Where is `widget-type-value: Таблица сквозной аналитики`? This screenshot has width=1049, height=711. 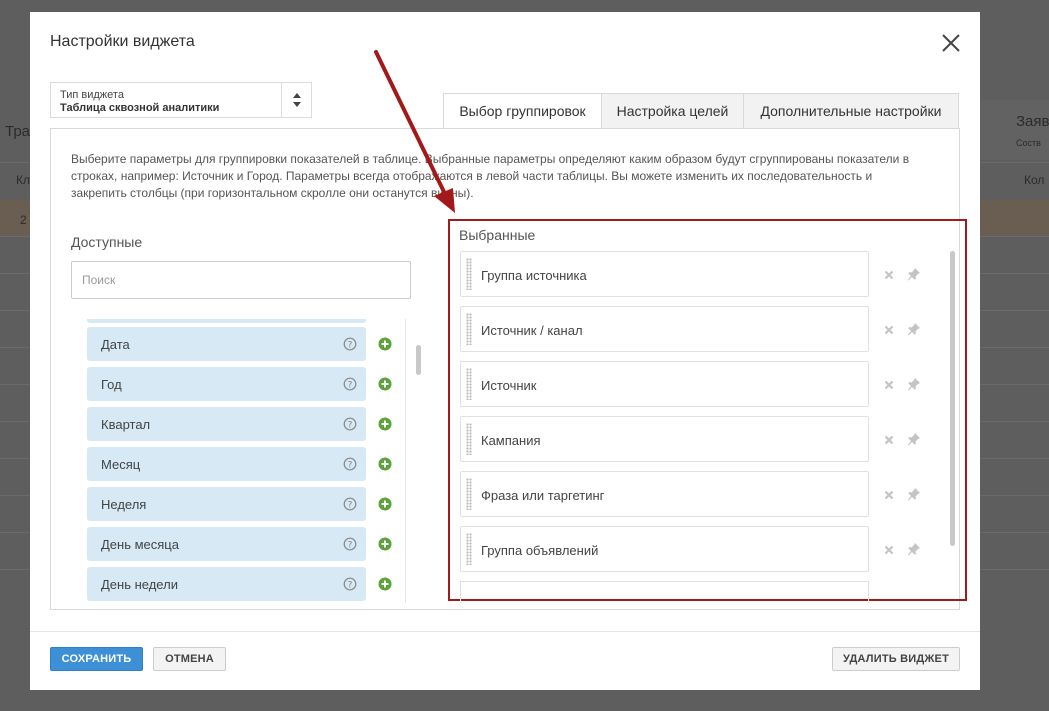
widget-type-value: Таблица сквозной аналитики is located at coordinates (140, 108).